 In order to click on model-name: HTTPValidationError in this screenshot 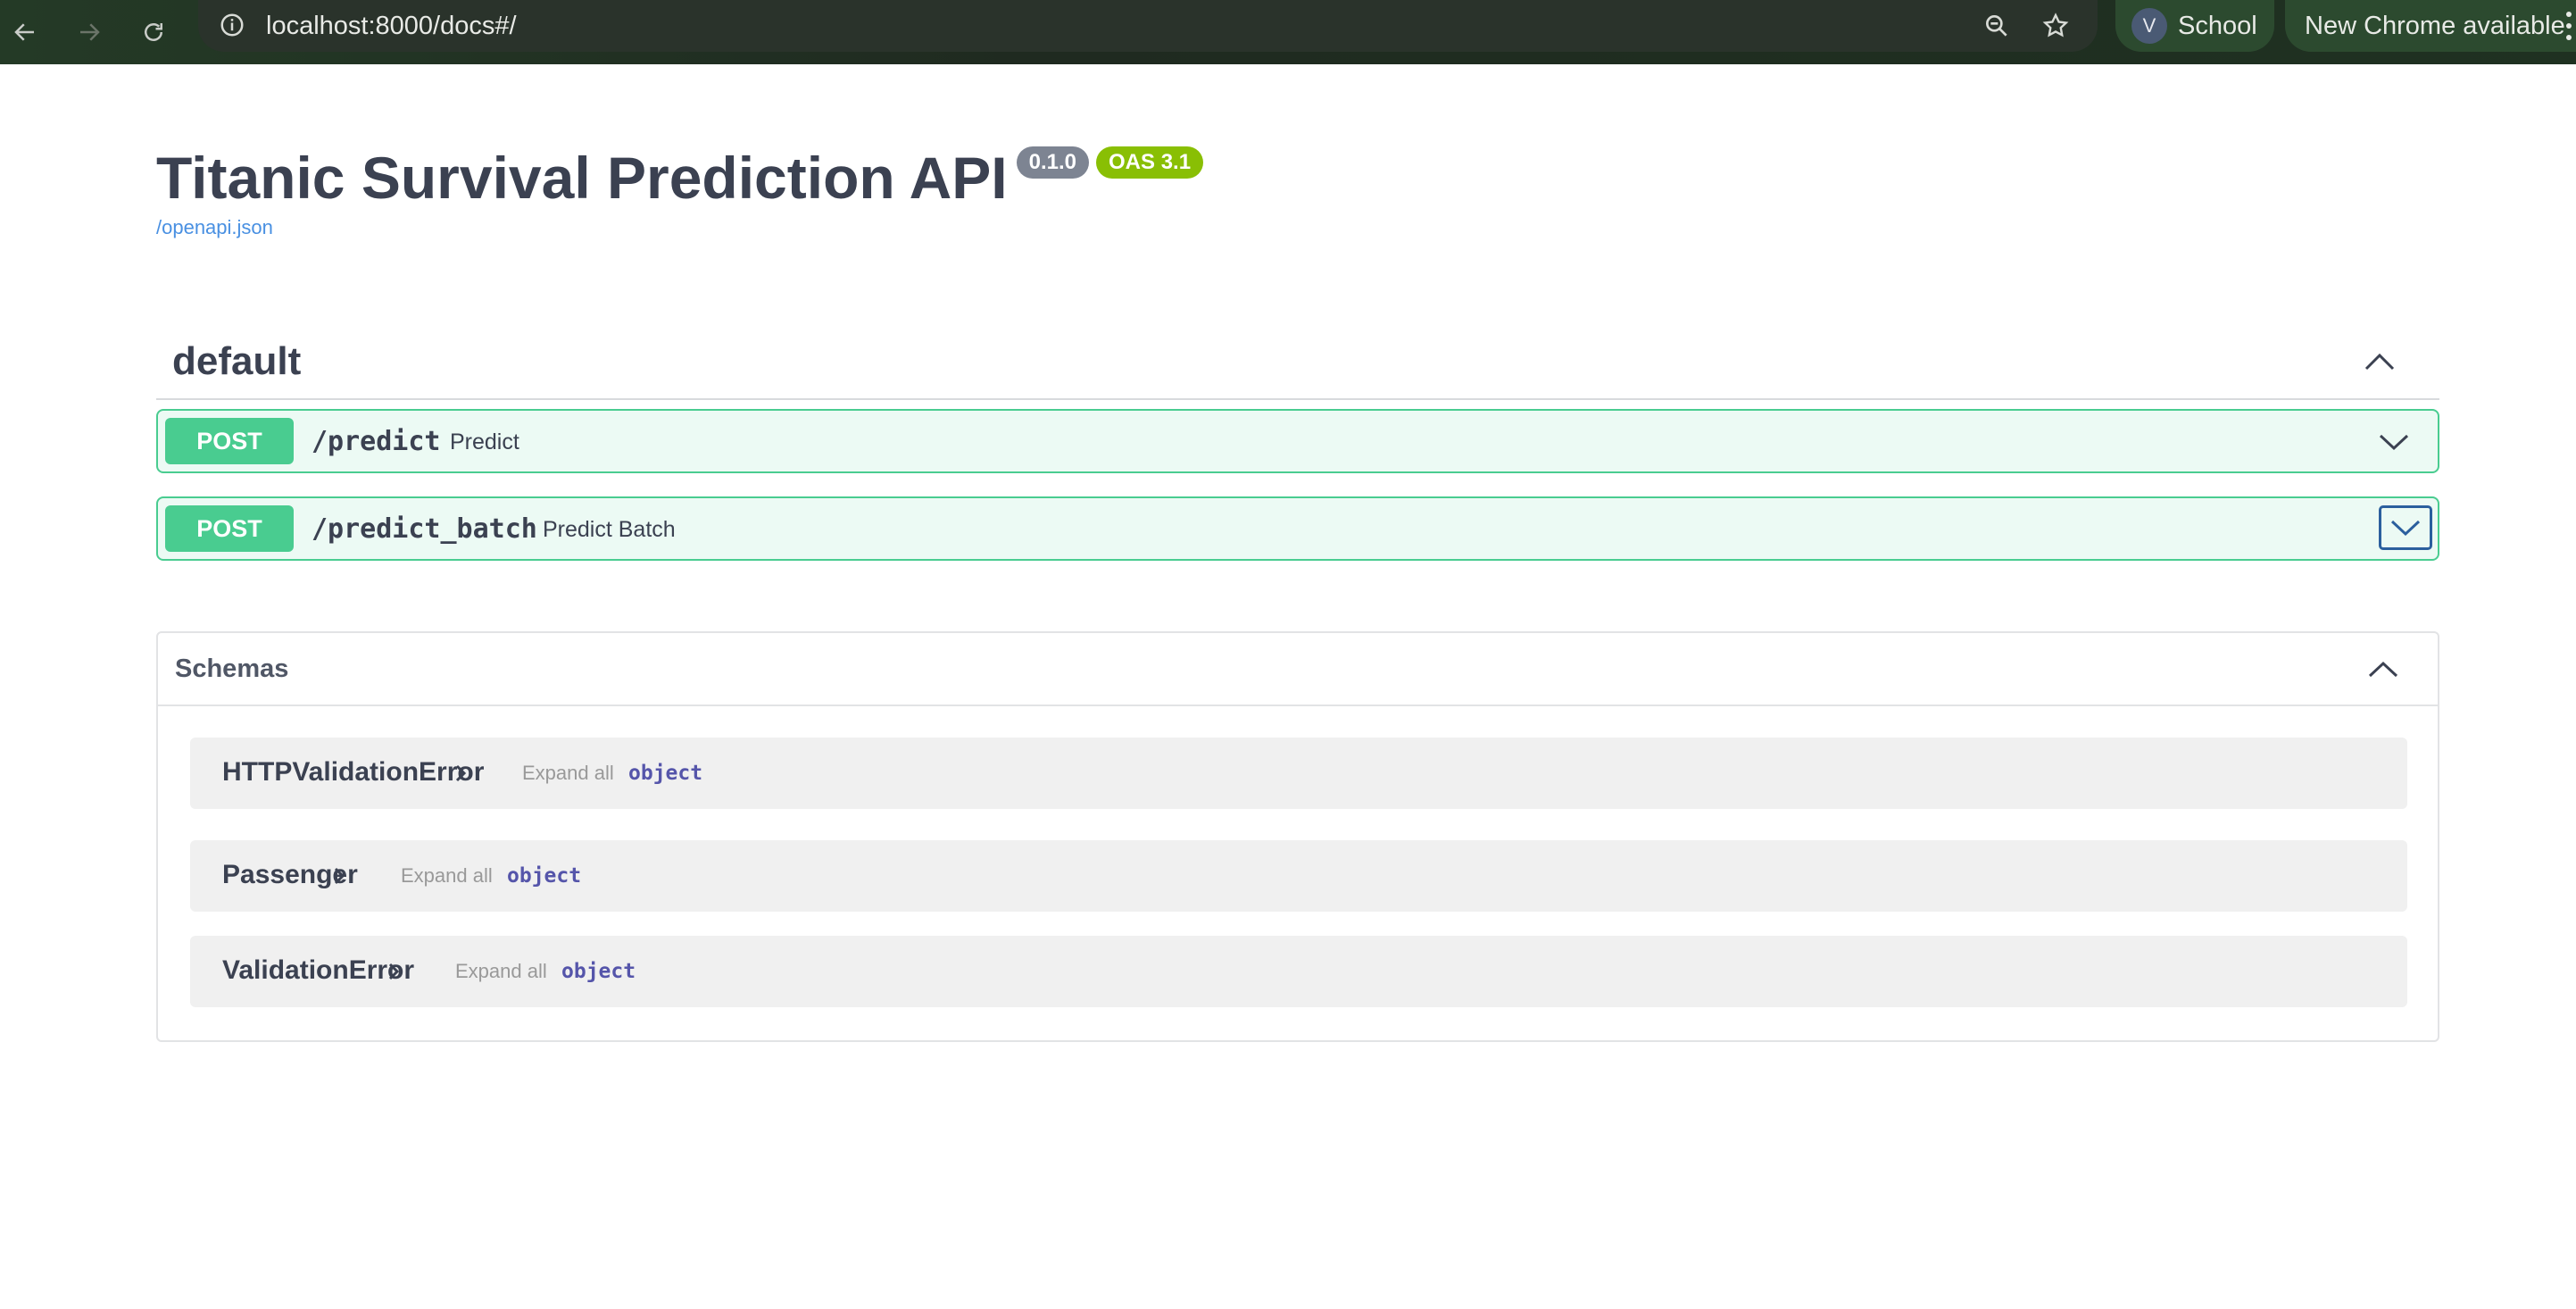, I will do `click(353, 773)`.